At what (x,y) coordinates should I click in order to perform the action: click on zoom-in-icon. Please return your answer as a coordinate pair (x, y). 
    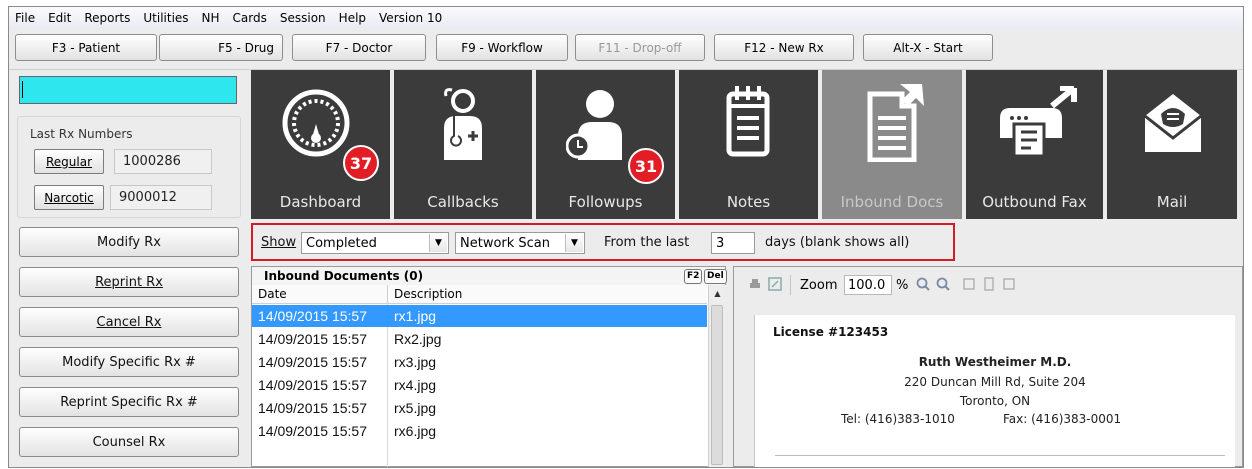
    Looking at the image, I should click on (923, 284).